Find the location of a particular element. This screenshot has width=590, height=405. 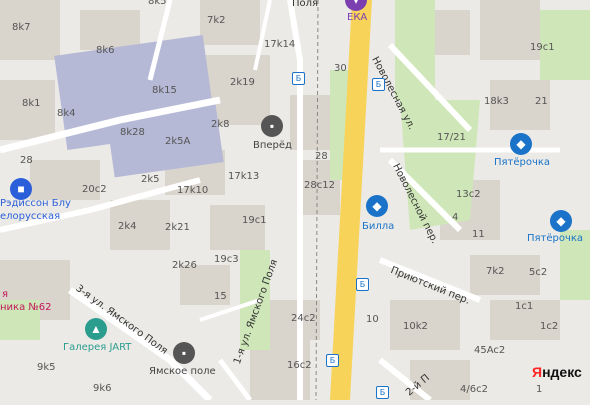

house-number: 21 is located at coordinates (541, 101).